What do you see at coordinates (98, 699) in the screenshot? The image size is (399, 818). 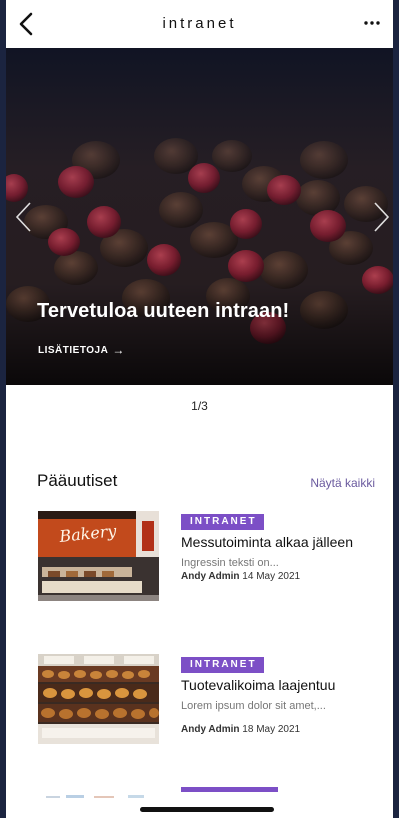 I see `news-thumbnail` at bounding box center [98, 699].